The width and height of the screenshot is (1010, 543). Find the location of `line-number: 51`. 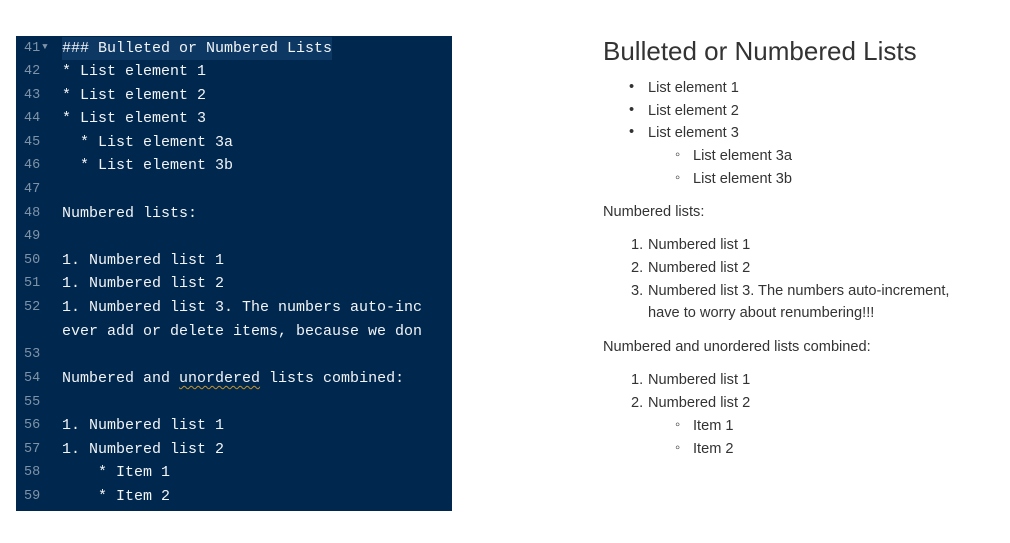

line-number: 51 is located at coordinates (32, 283).